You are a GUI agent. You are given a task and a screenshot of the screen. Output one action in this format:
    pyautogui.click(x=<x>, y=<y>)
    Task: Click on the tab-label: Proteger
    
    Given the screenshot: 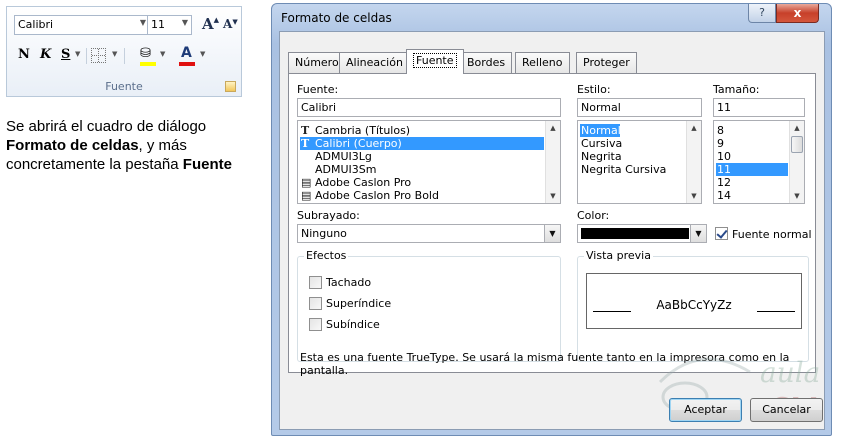 What is the action you would take?
    pyautogui.click(x=606, y=62)
    